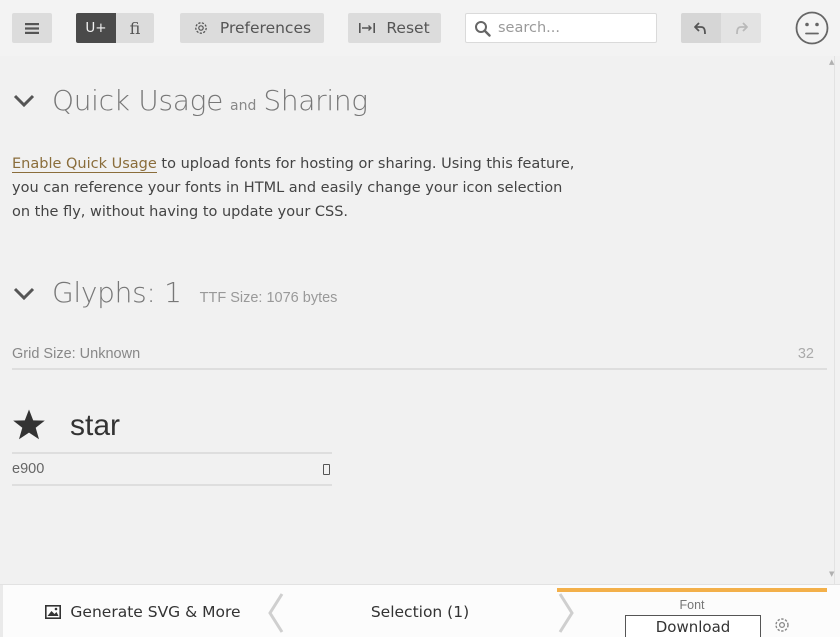 This screenshot has height=637, width=840. Describe the element at coordinates (812, 28) in the screenshot. I see `account-face-icon` at that location.